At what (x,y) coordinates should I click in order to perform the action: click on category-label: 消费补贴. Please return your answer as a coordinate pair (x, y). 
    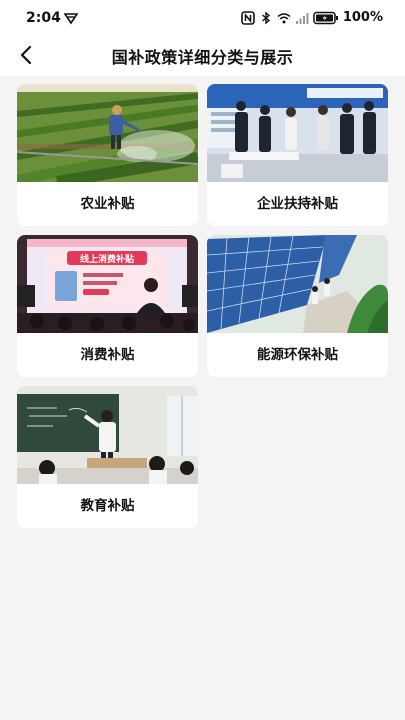
    Looking at the image, I should click on (107, 355).